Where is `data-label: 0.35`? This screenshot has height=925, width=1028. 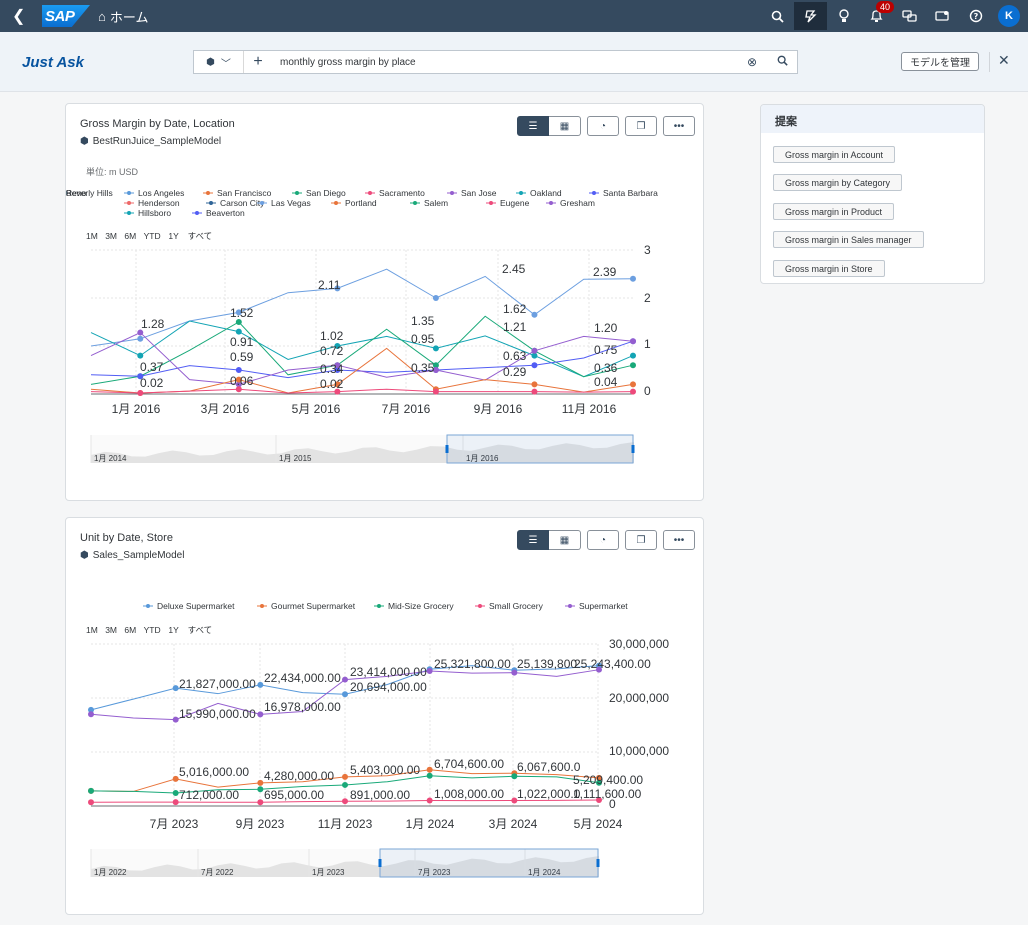 data-label: 0.35 is located at coordinates (423, 368).